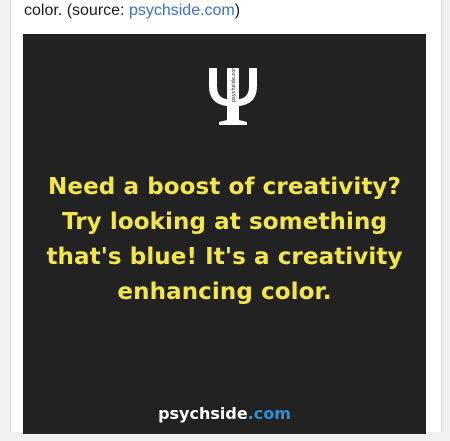 The height and width of the screenshot is (441, 450). What do you see at coordinates (224, 222) in the screenshot?
I see `quote-line: Try looking at something` at bounding box center [224, 222].